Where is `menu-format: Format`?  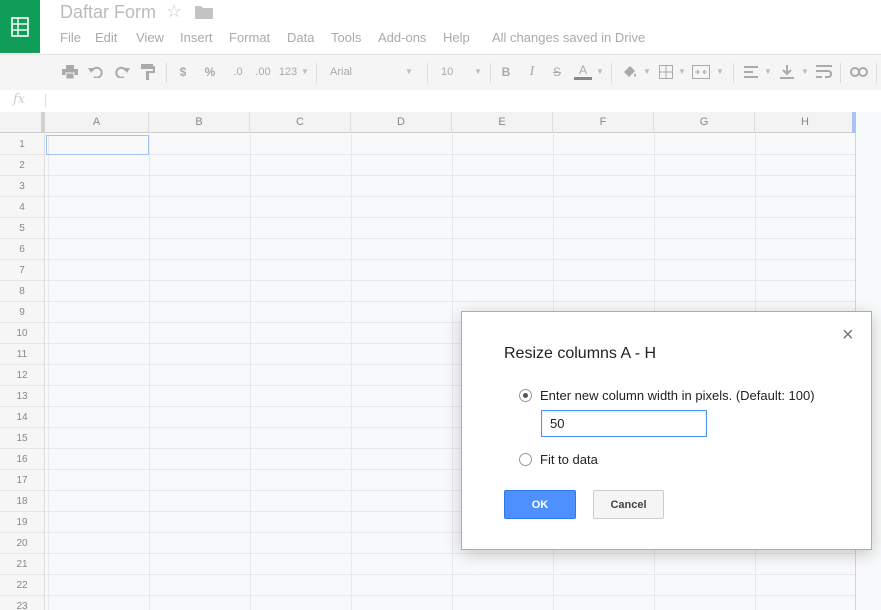 menu-format: Format is located at coordinates (249, 37).